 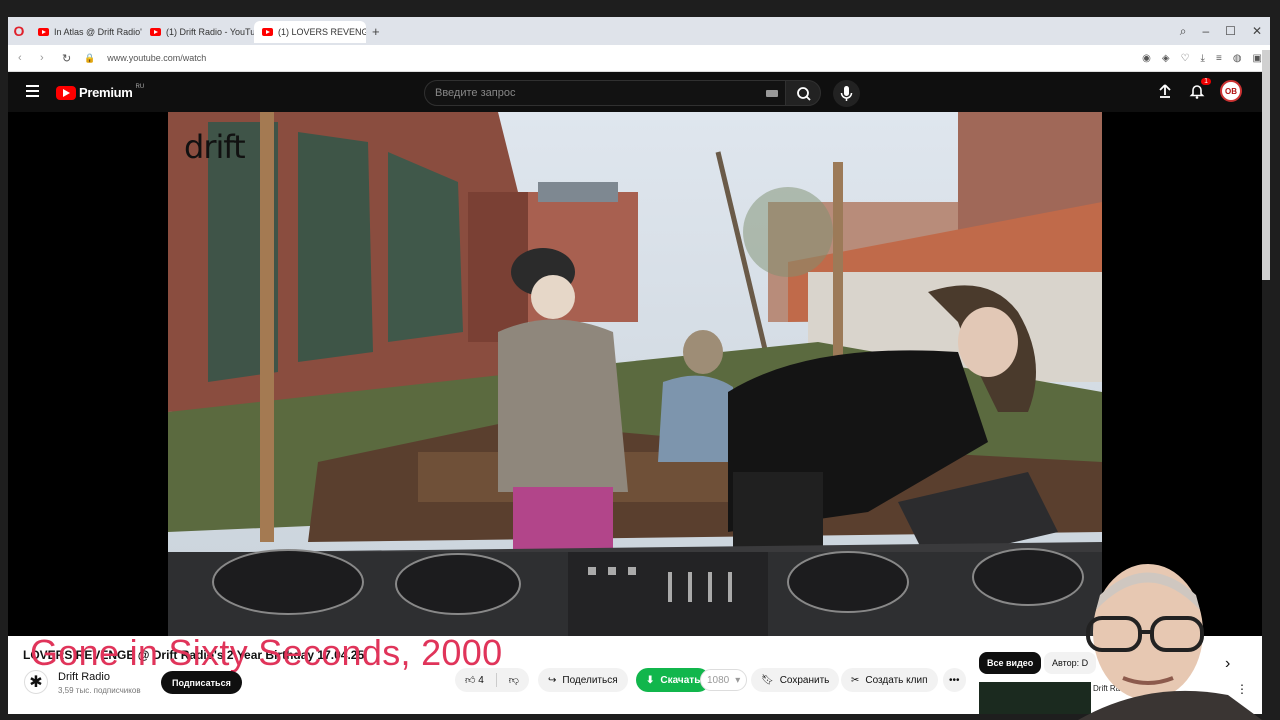 I want to click on like-button: 👍︎ 4, so click(x=474, y=680).